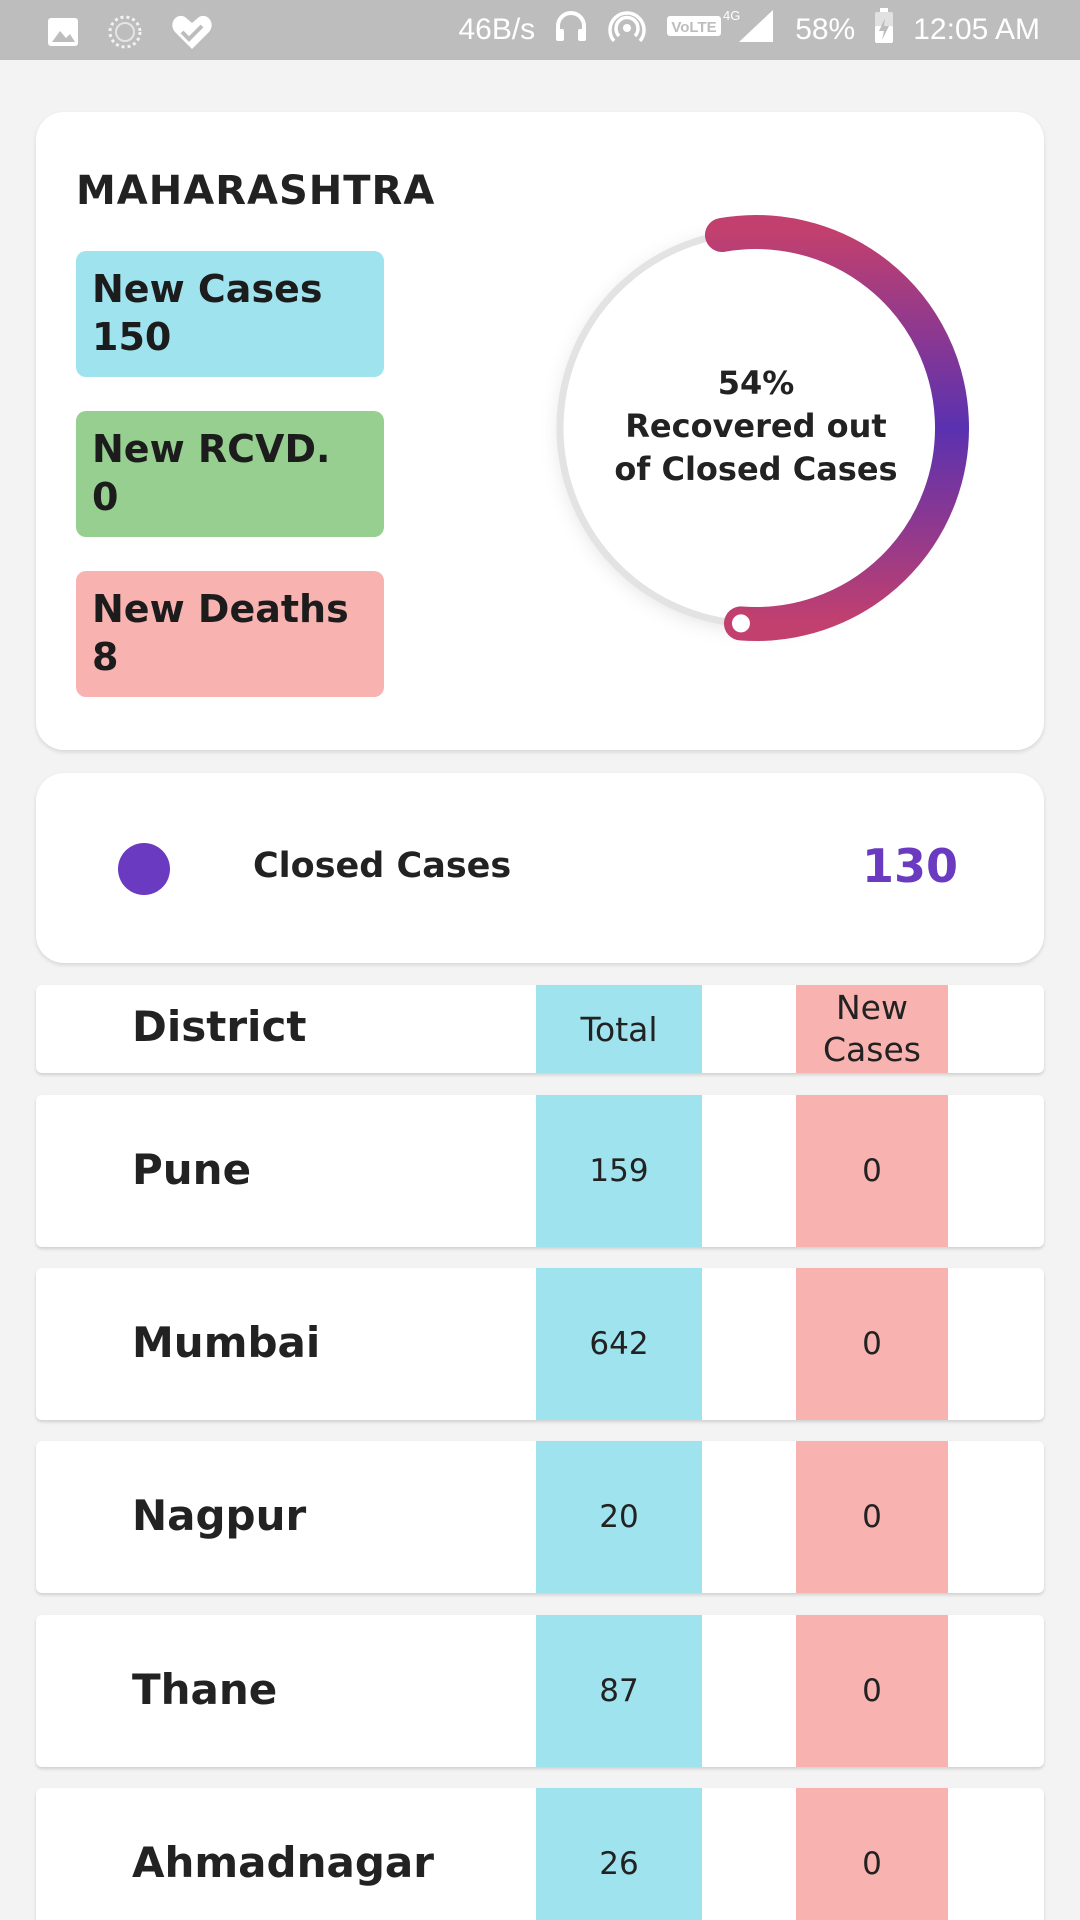 The height and width of the screenshot is (1920, 1080). I want to click on image-icon, so click(63, 34).